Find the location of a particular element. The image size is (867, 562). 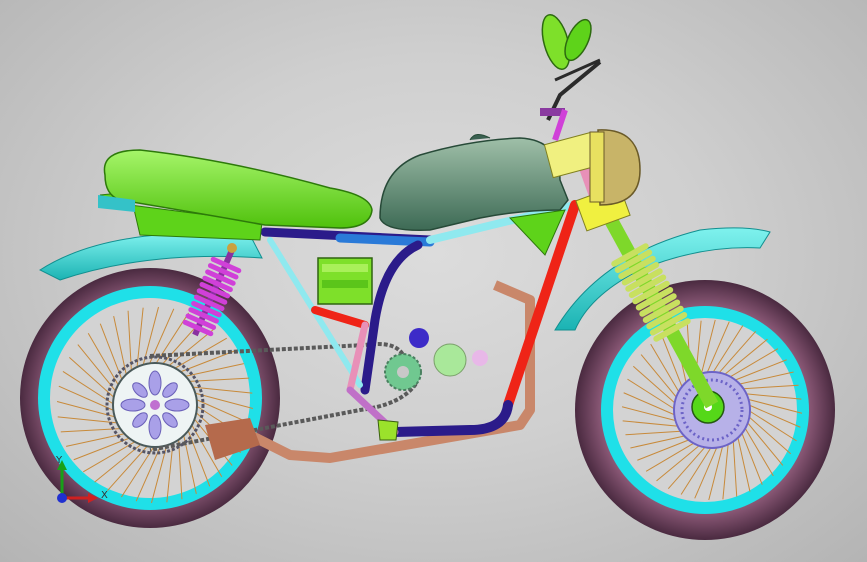

seat is located at coordinates (235, 195).